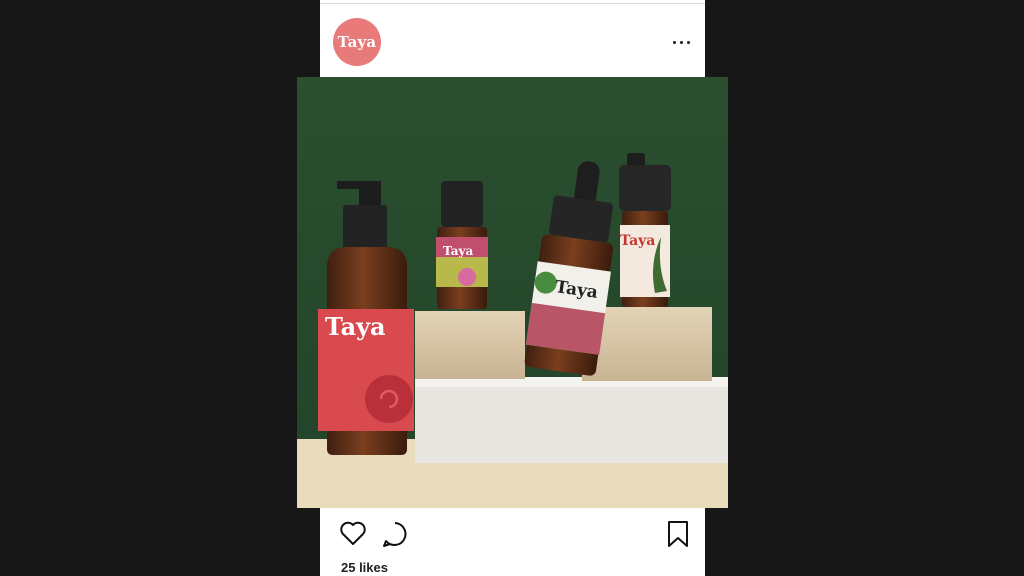  What do you see at coordinates (458, 251) in the screenshot?
I see `small-bottle-label: Taya` at bounding box center [458, 251].